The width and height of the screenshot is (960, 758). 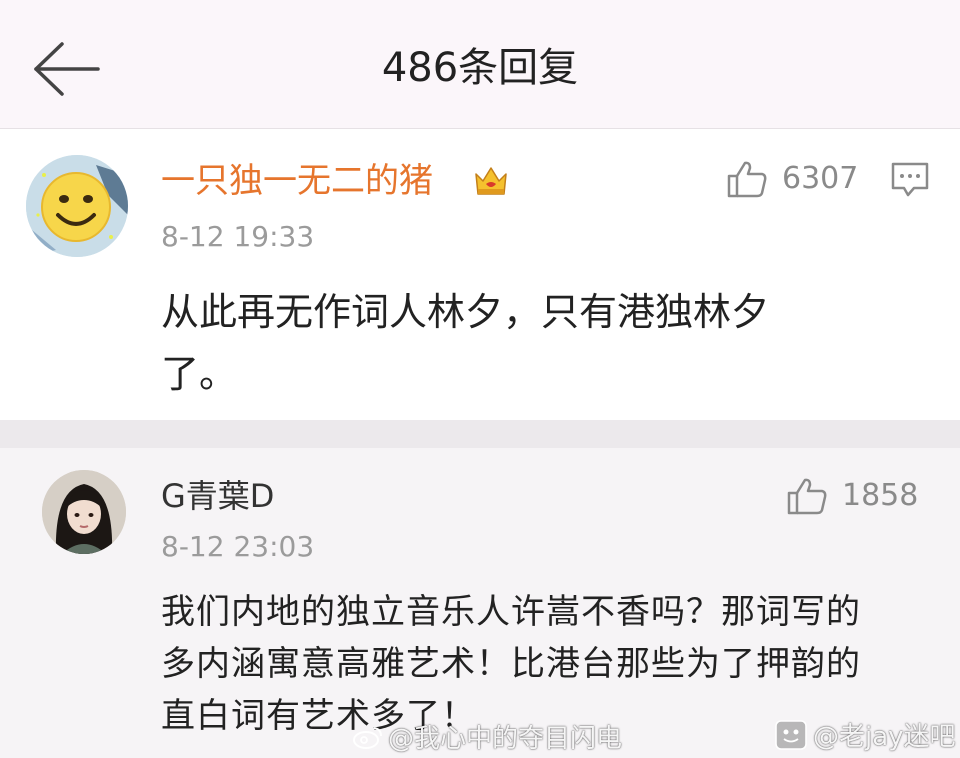 What do you see at coordinates (820, 178) in the screenshot?
I see `like-count: 6307` at bounding box center [820, 178].